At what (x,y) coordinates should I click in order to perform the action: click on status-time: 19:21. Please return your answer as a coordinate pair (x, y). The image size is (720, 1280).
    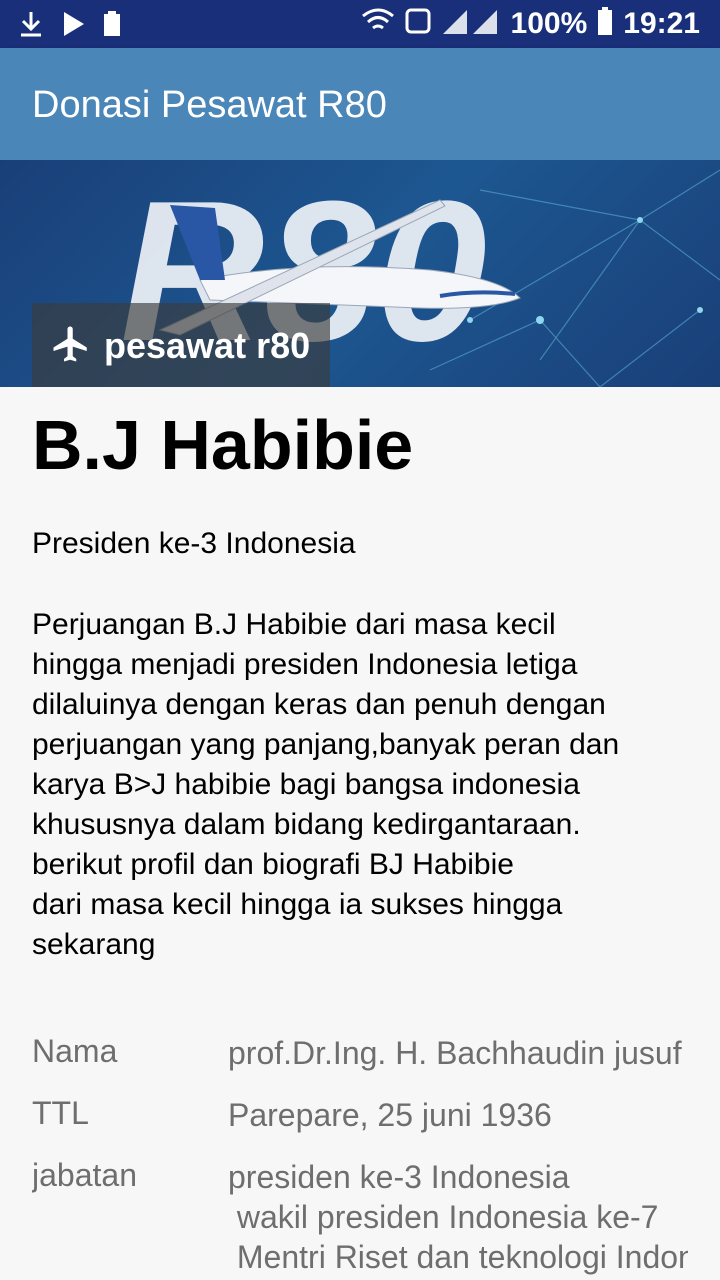
    Looking at the image, I should click on (661, 23).